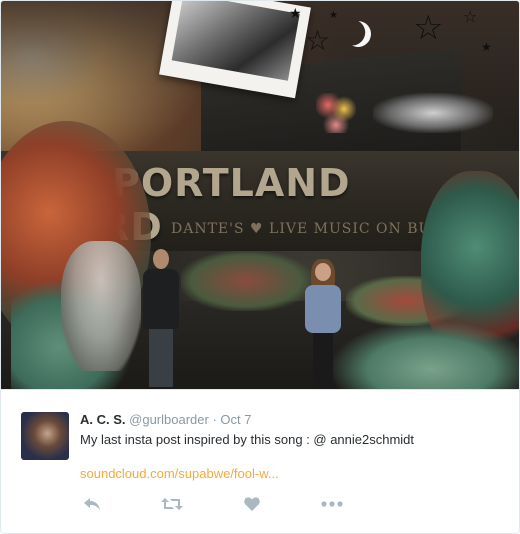 This screenshot has height=534, width=520. Describe the element at coordinates (101, 306) in the screenshot. I see `portrait-overlay` at that location.